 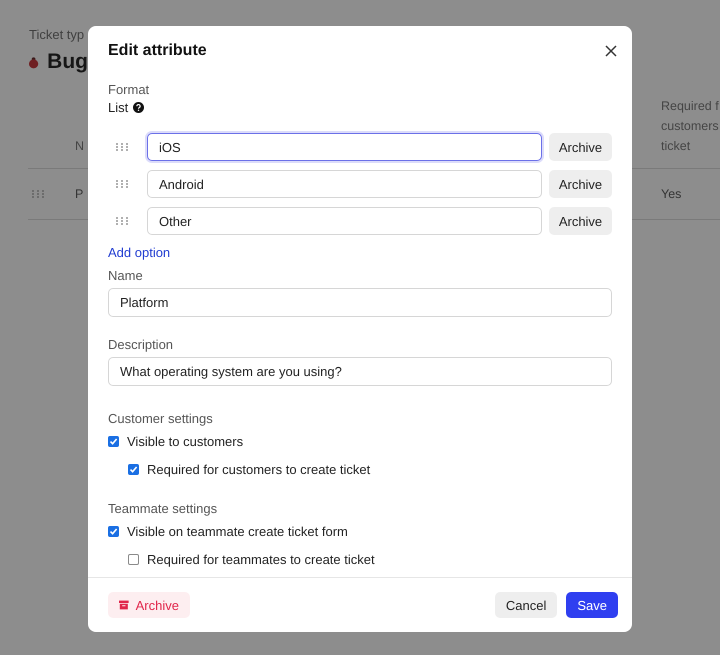 What do you see at coordinates (344, 147) in the screenshot?
I see `option-input: iOS` at bounding box center [344, 147].